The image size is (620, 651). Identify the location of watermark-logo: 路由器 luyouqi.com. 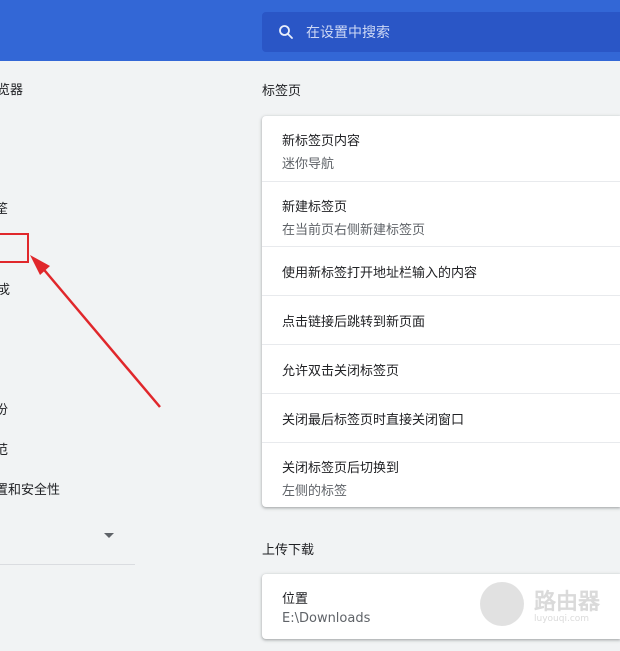
(548, 600).